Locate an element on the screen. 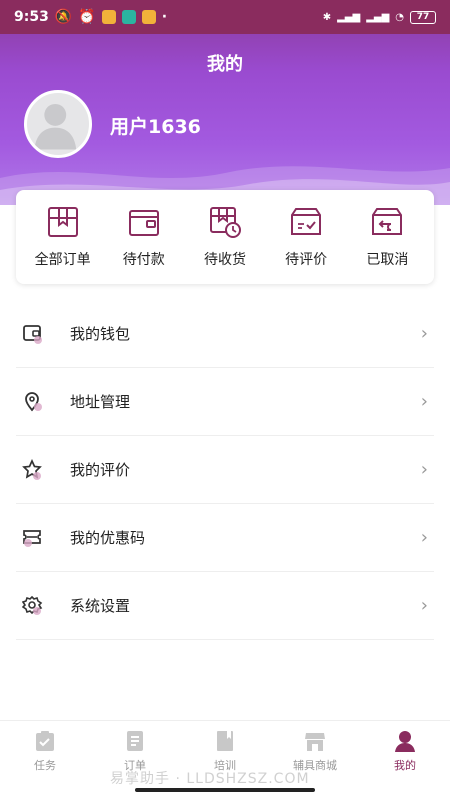 The width and height of the screenshot is (450, 800). order-cancelled-label: 已取消 is located at coordinates (387, 260).